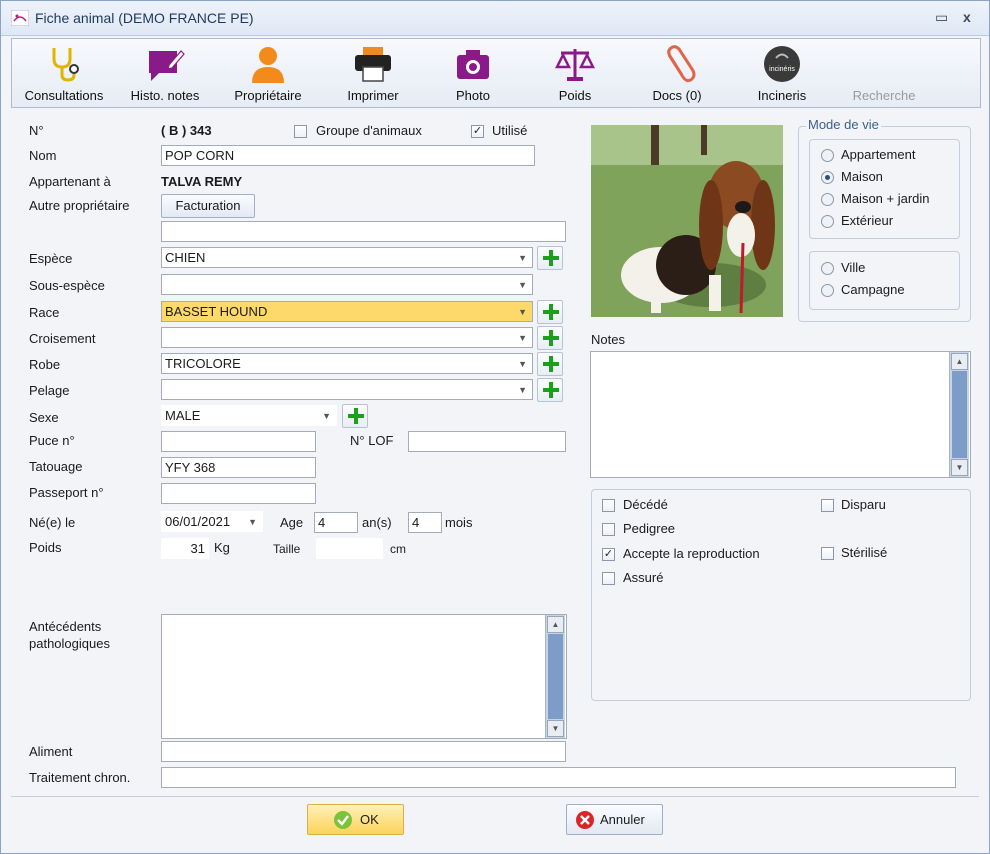  I want to click on cm-label: cm, so click(398, 549).